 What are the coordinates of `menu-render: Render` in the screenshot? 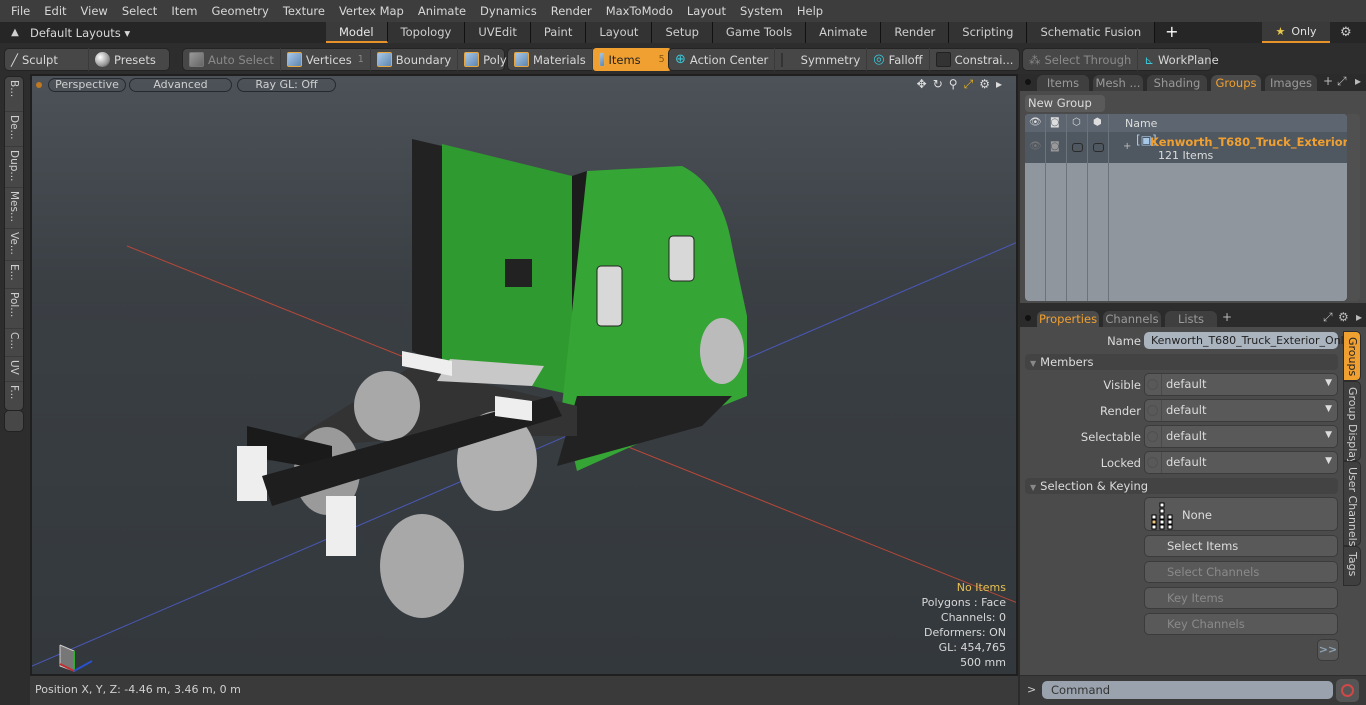 It's located at (571, 11).